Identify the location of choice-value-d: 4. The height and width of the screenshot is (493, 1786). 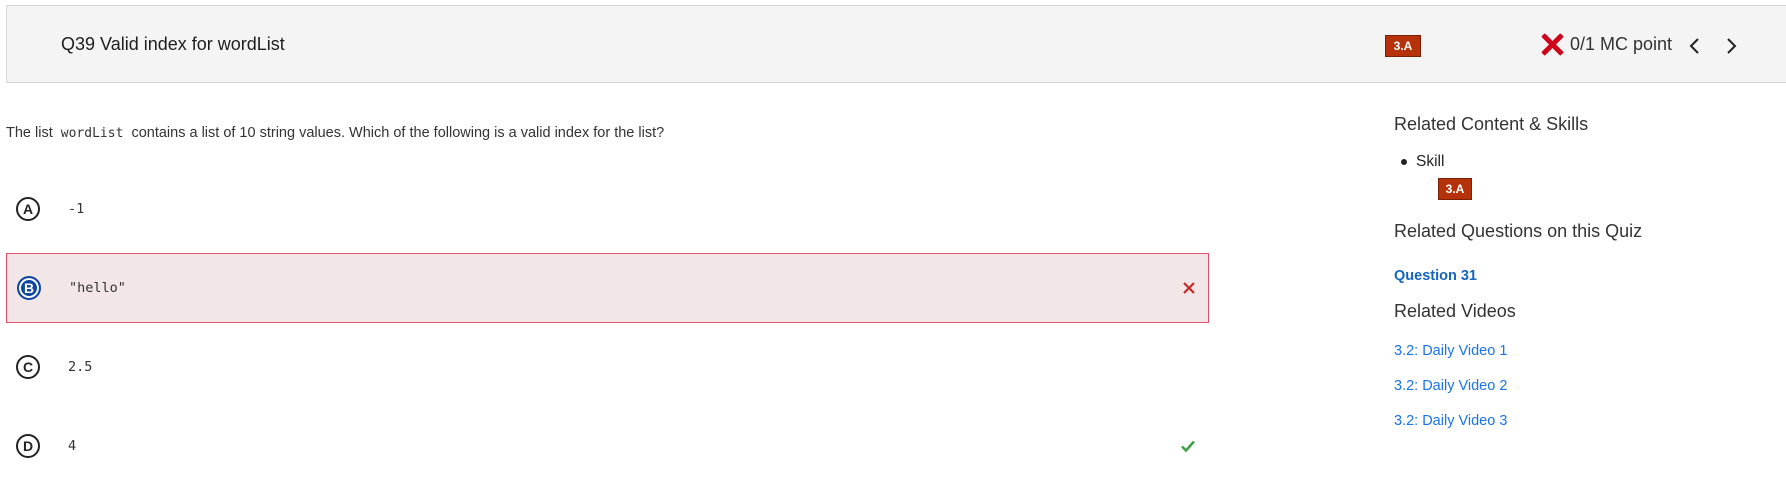
(72, 446).